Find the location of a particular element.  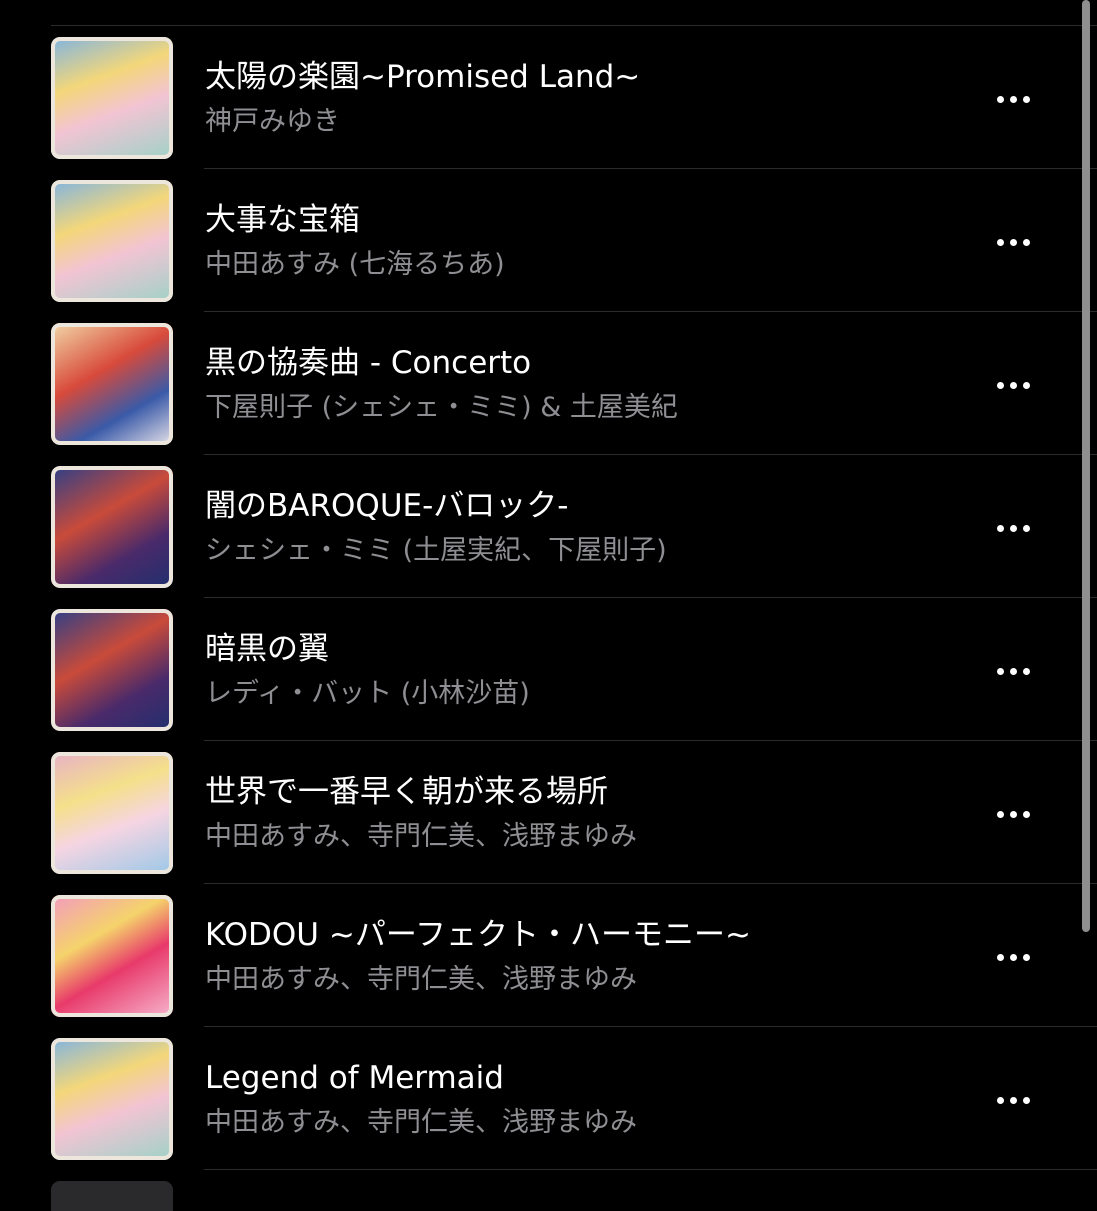

row-divider is located at coordinates (650, 1169).